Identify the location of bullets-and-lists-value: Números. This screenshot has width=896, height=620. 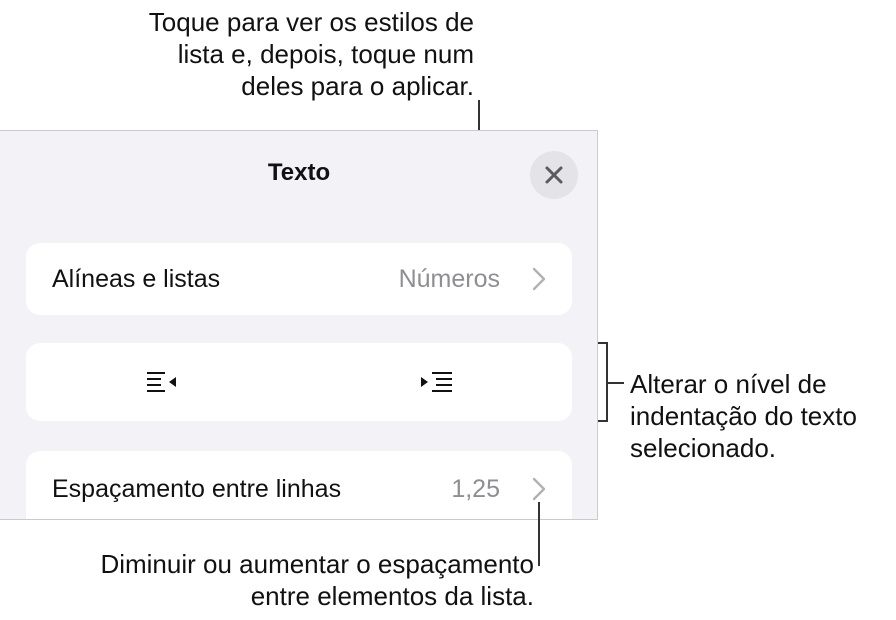
(449, 279).